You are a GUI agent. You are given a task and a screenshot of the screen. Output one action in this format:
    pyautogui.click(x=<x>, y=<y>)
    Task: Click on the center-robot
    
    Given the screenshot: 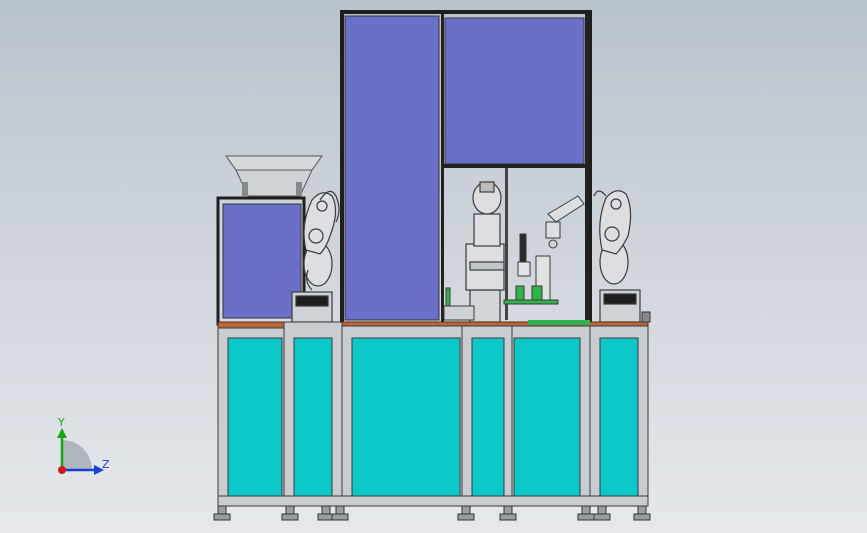 What is the action you would take?
    pyautogui.click(x=485, y=252)
    